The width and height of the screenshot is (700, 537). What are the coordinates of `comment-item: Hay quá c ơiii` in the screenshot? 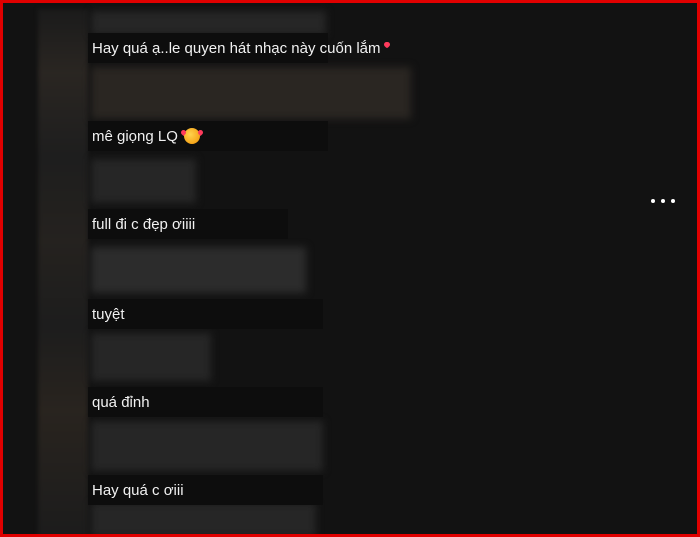 It's located at (205, 490).